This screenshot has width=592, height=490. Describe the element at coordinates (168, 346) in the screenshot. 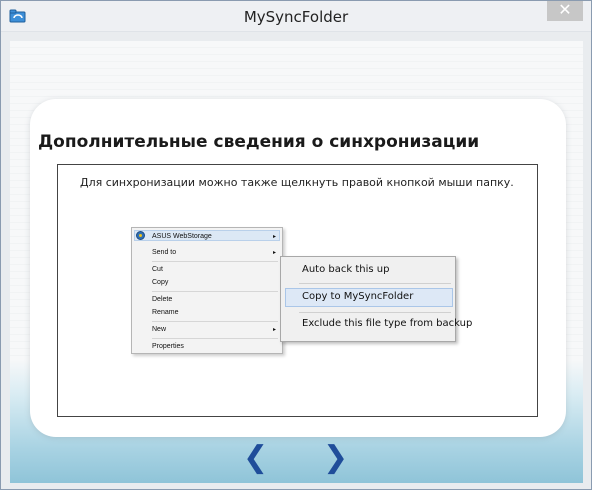

I see `context-menu-item: Properties` at that location.